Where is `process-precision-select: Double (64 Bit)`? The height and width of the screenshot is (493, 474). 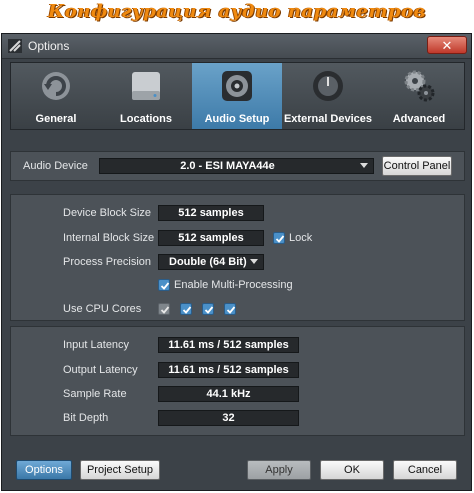
process-precision-select: Double (64 Bit) is located at coordinates (211, 262).